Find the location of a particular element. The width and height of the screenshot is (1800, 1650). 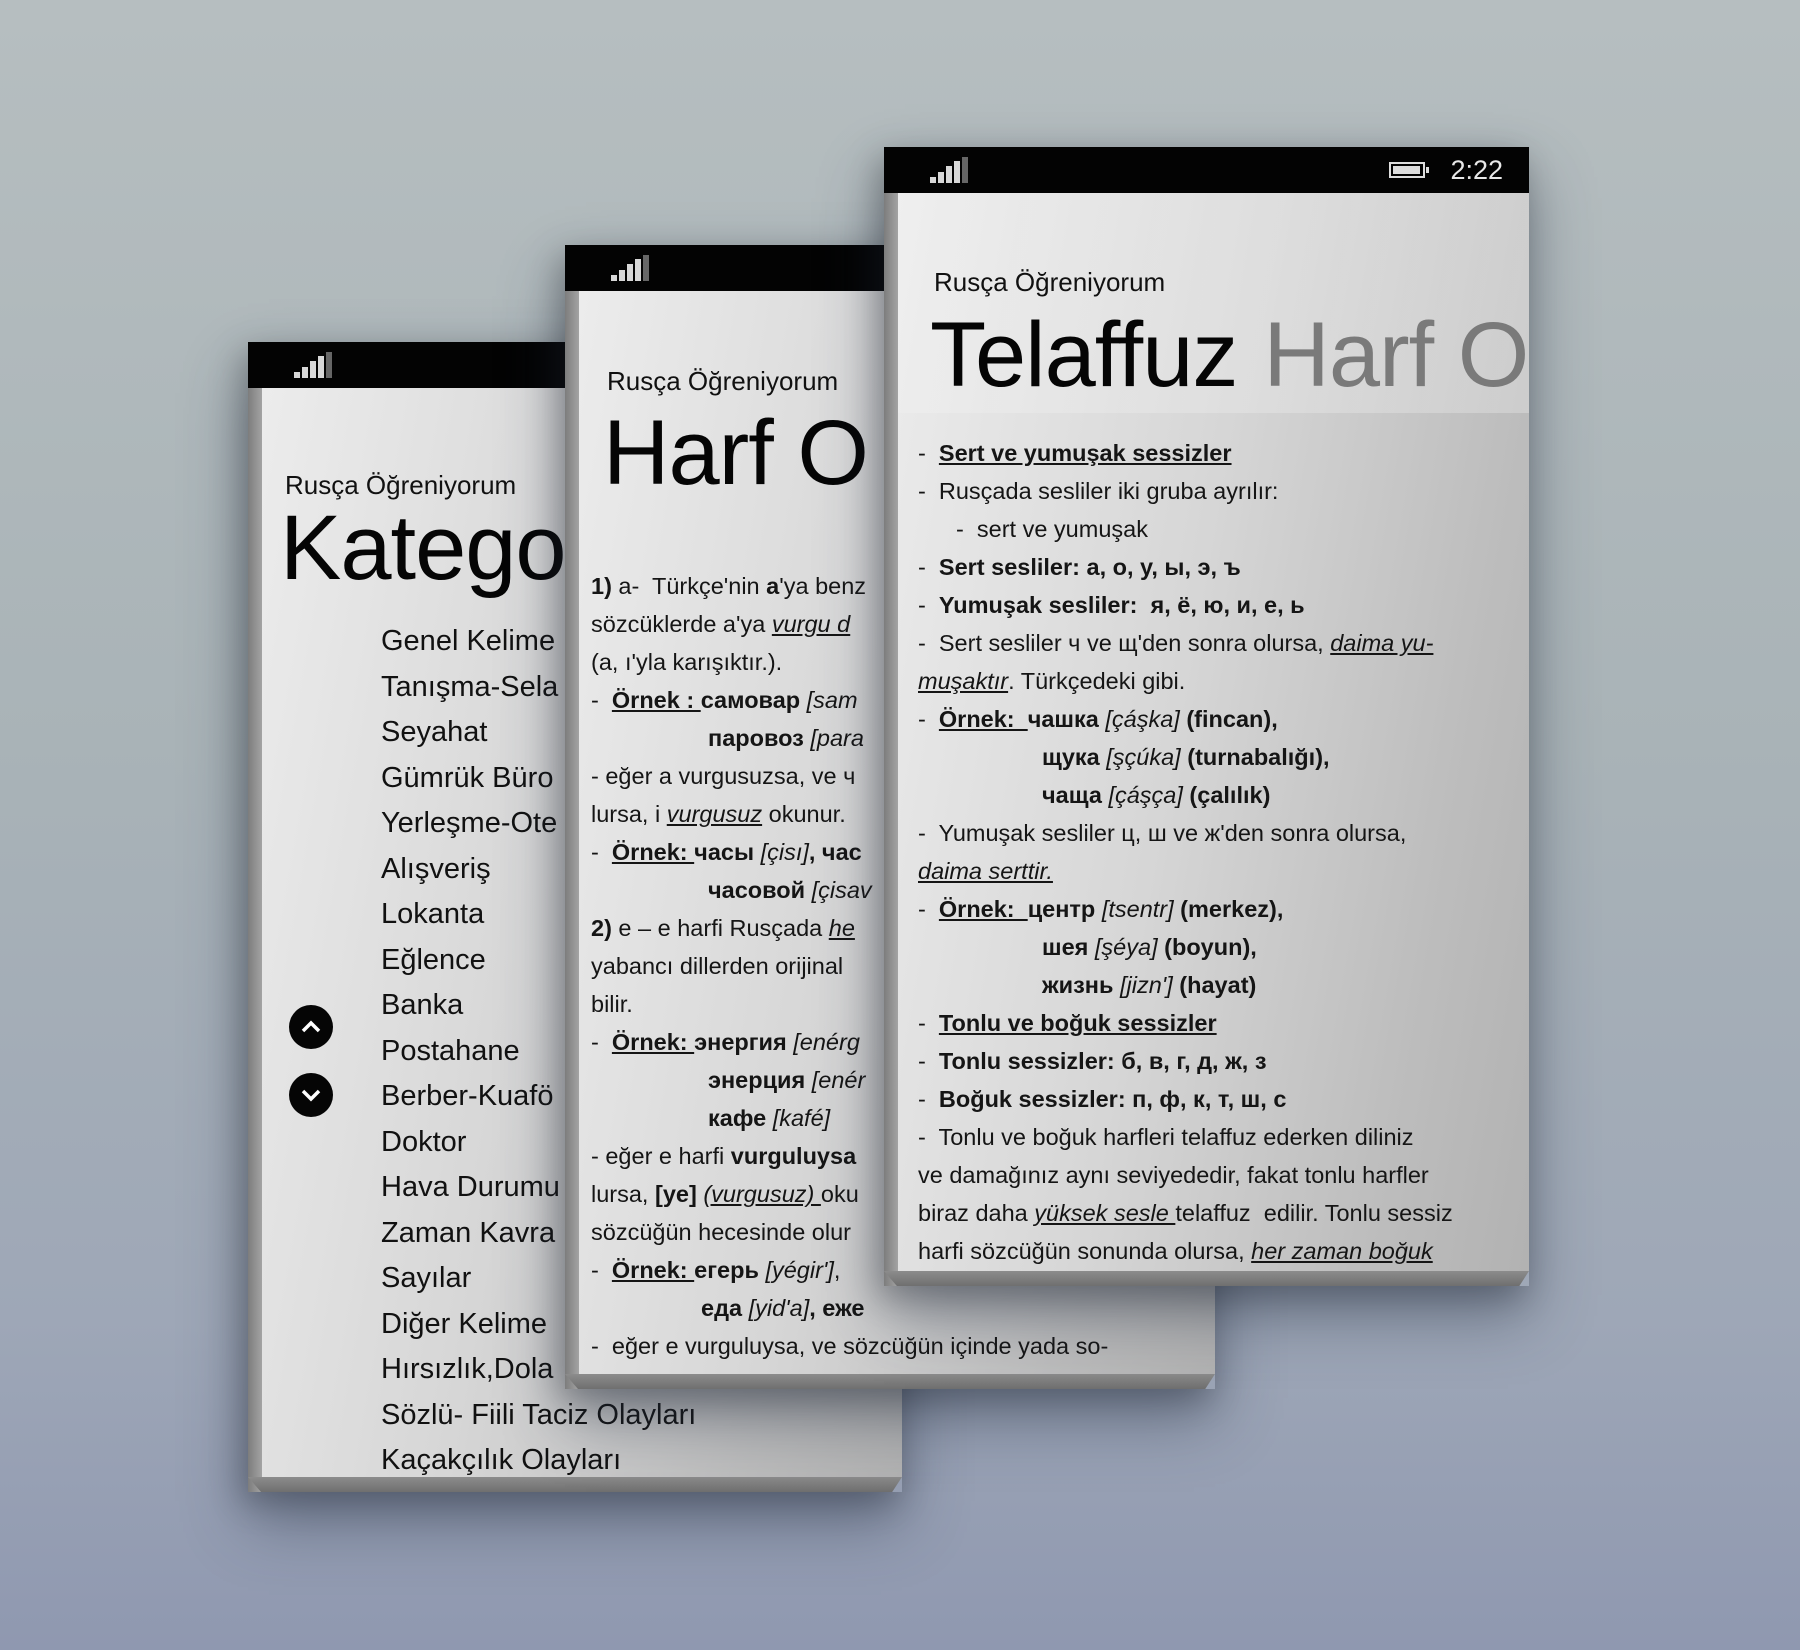

text-segment: кафе is located at coordinates (740, 1118).